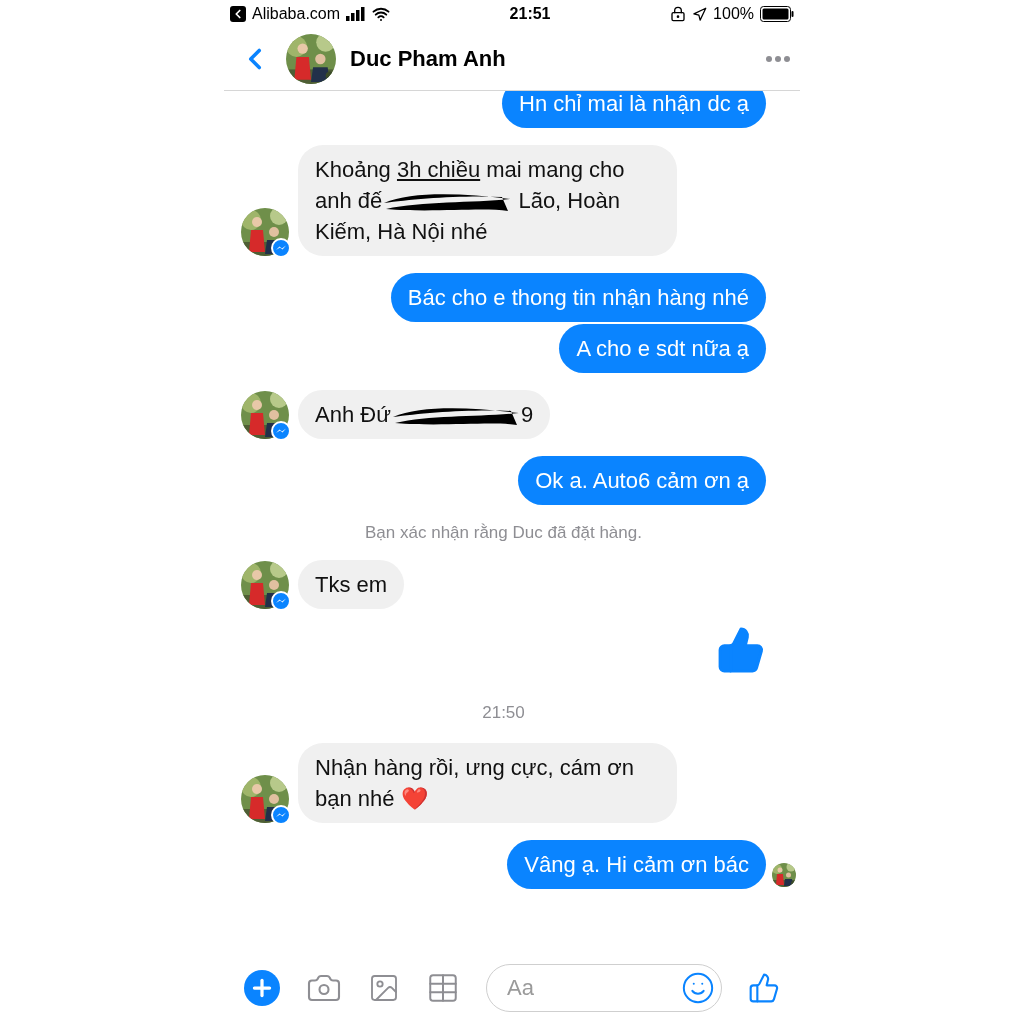  Describe the element at coordinates (262, 988) in the screenshot. I see `add-button` at that location.